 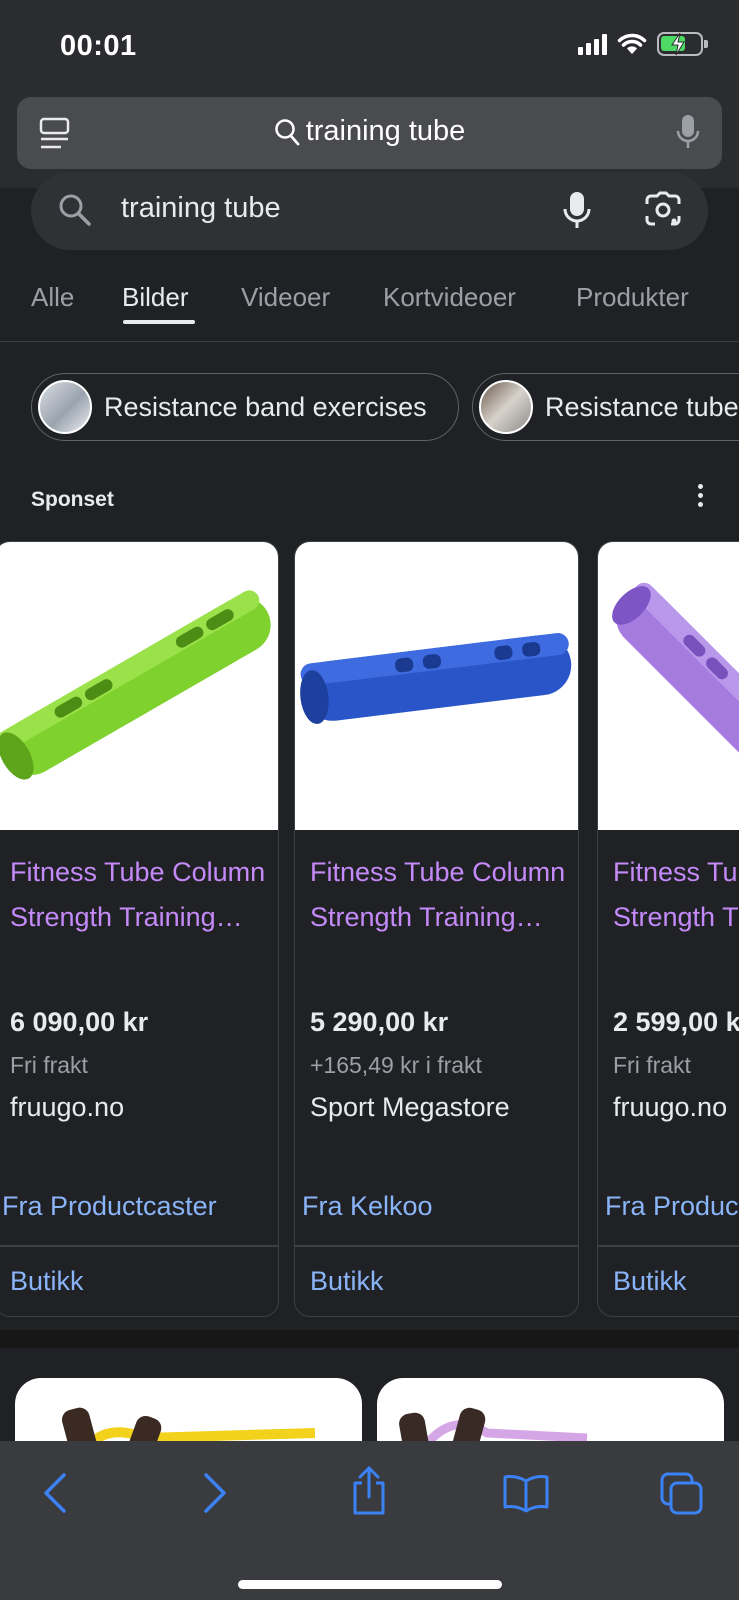 What do you see at coordinates (369, 1520) in the screenshot?
I see `browser-toolbar` at bounding box center [369, 1520].